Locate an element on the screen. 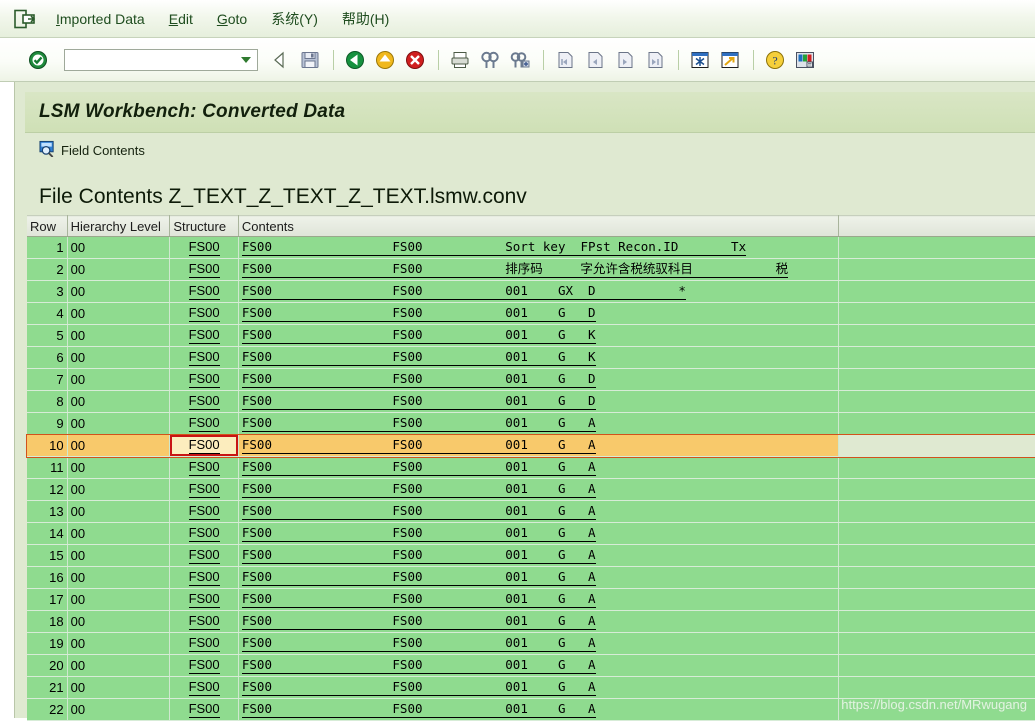  cell-row-number: 15 is located at coordinates (47, 555).